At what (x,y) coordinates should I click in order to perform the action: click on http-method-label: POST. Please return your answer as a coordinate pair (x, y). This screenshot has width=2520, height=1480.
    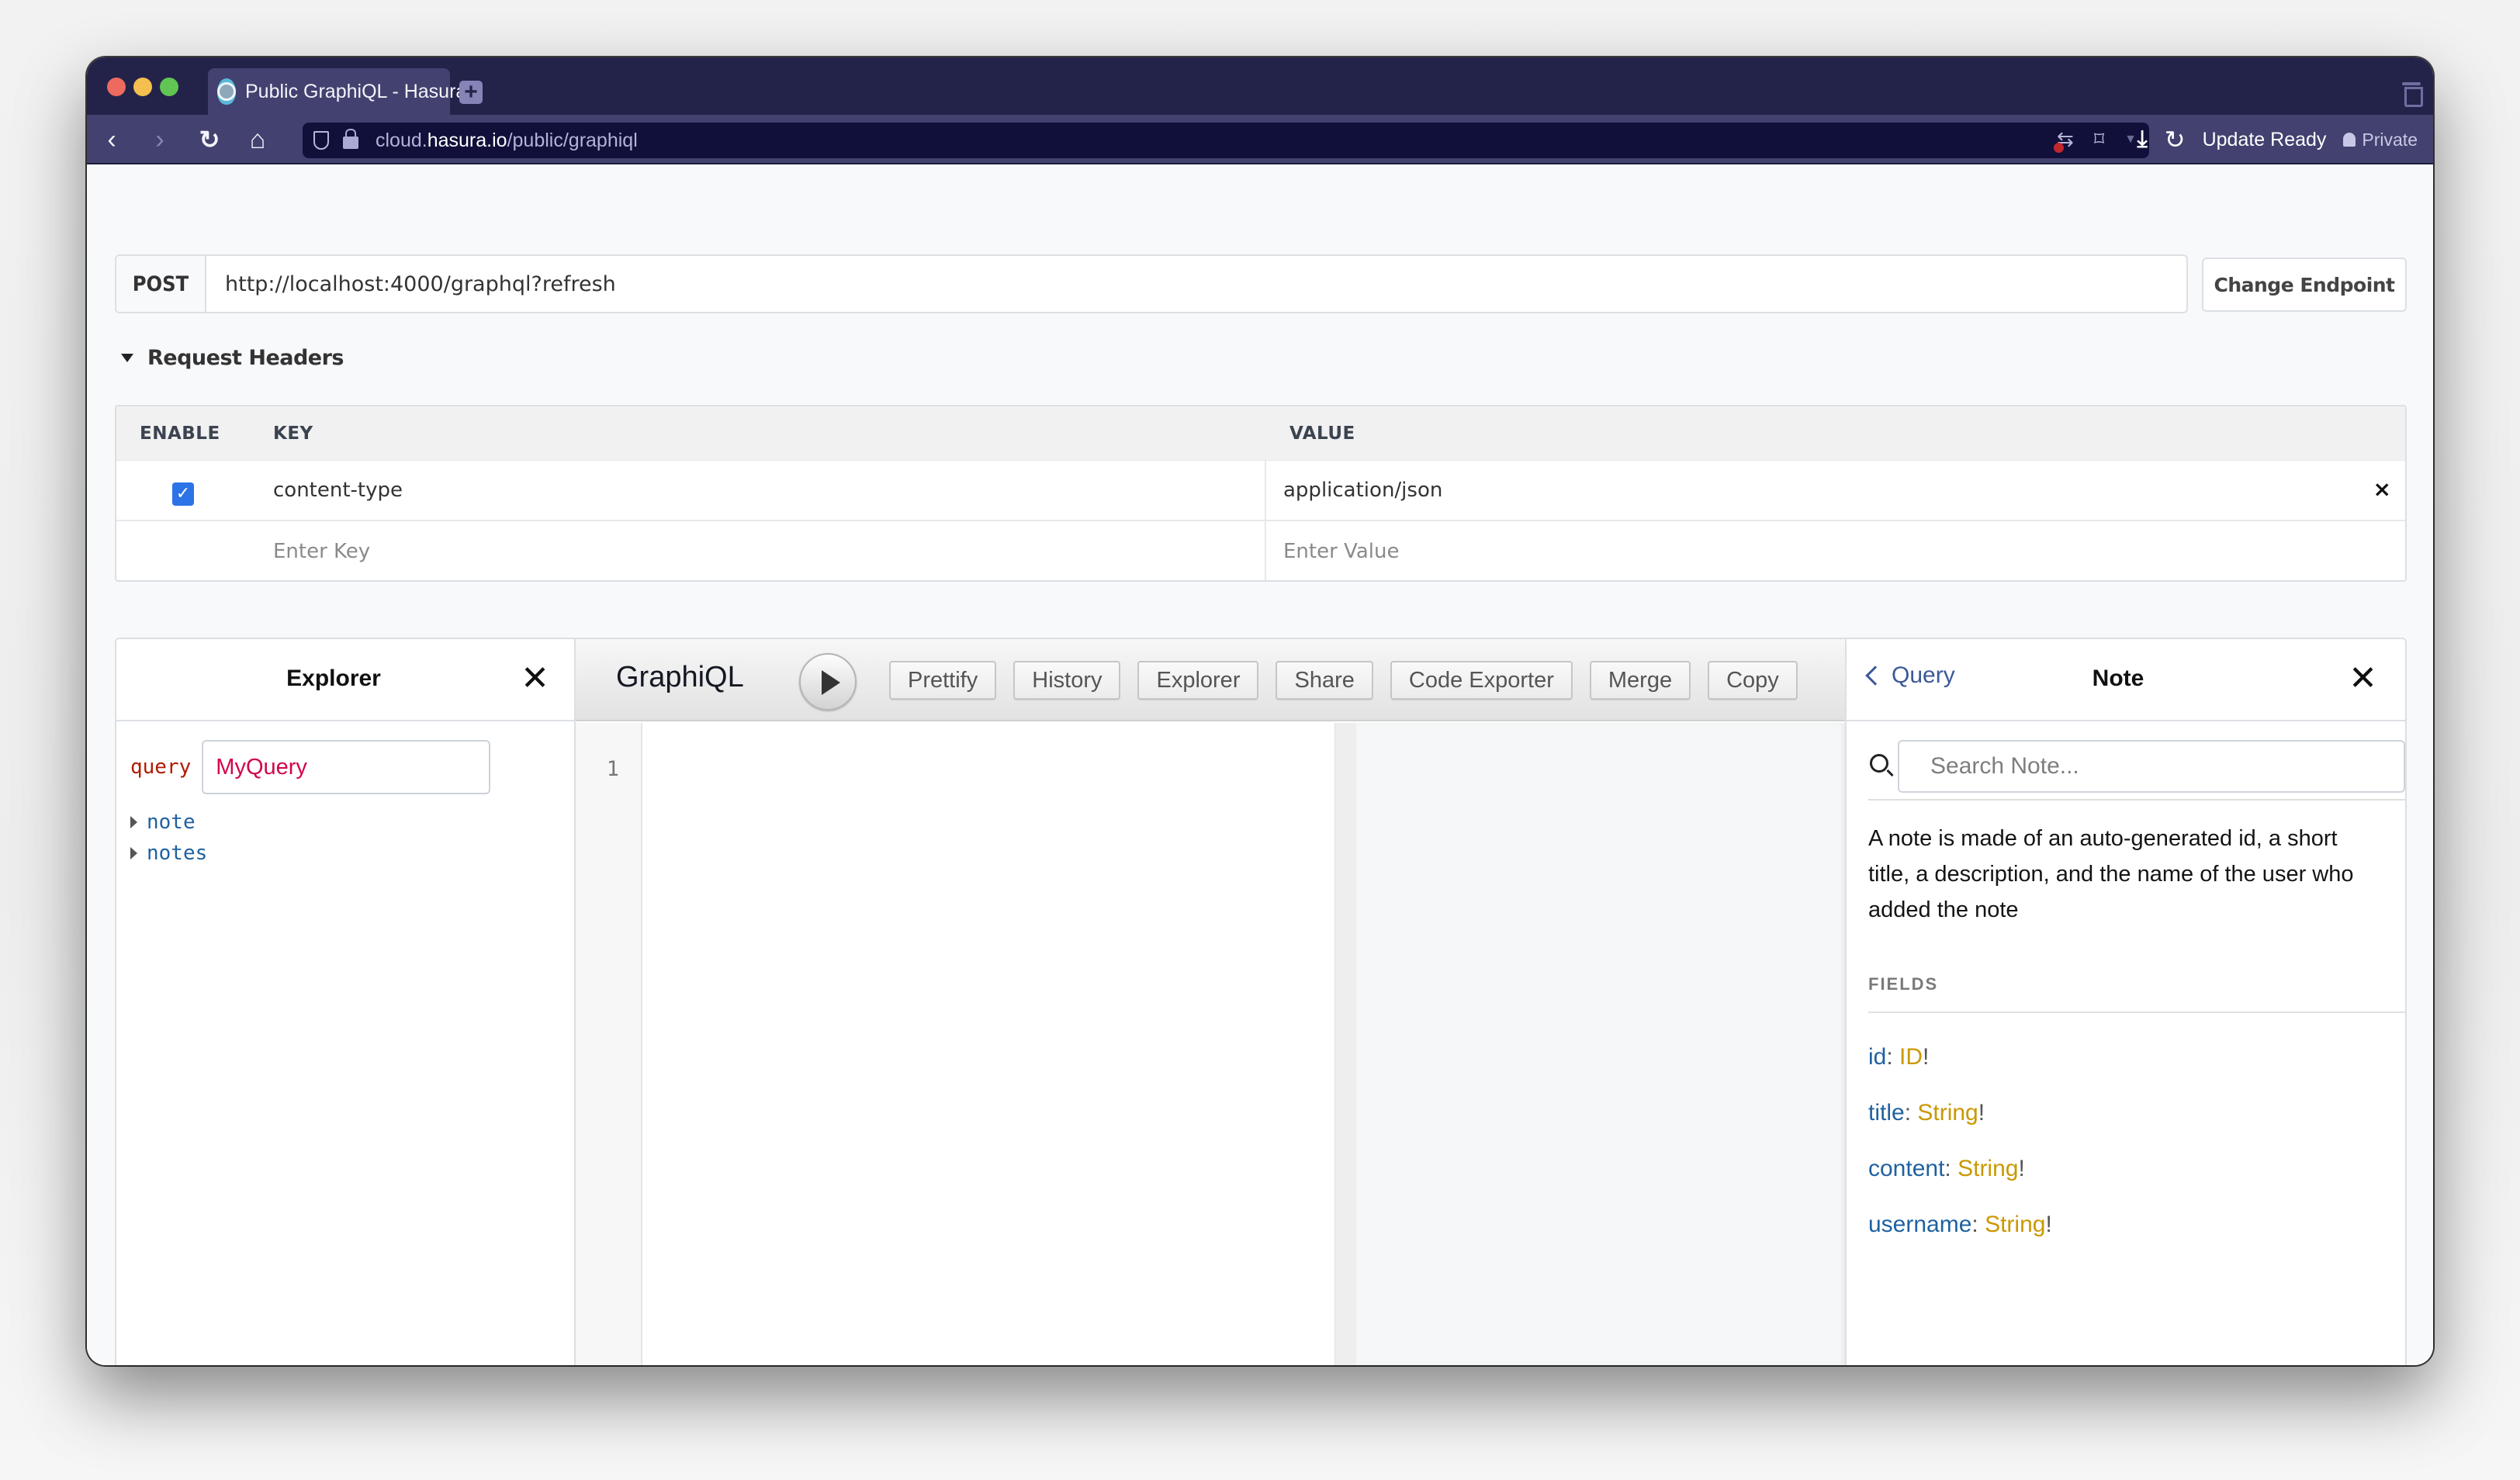
    Looking at the image, I should click on (161, 284).